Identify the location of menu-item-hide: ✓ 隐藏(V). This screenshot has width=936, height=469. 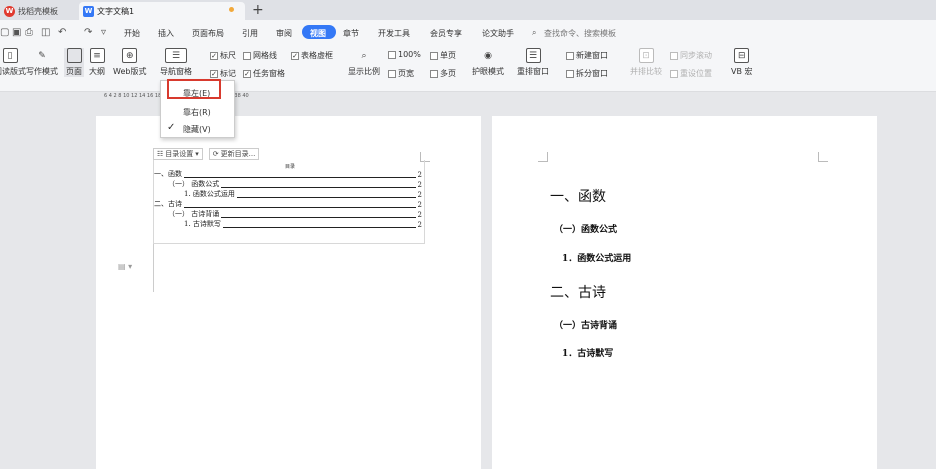
(197, 129).